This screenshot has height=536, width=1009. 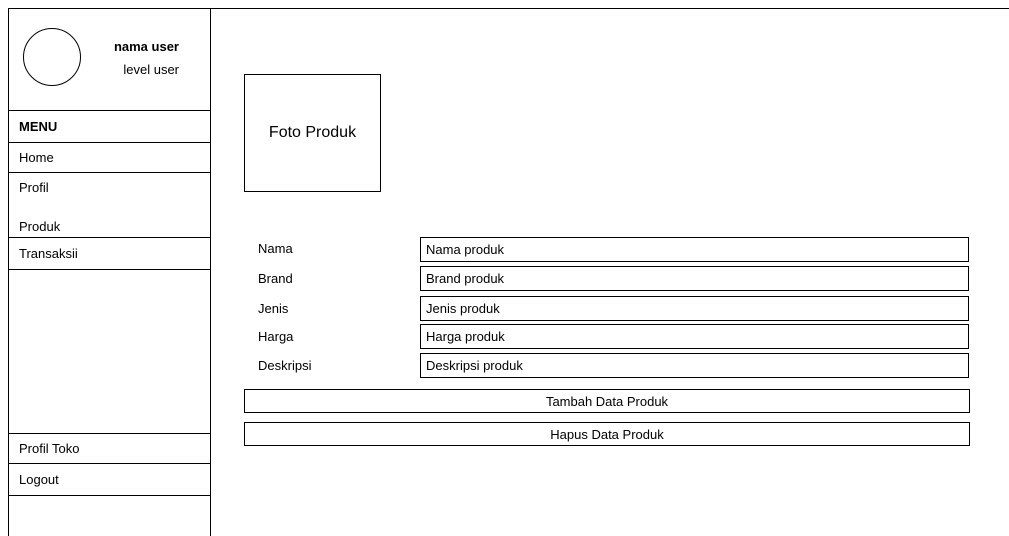 I want to click on field-label-nama: Nama, so click(x=275, y=248).